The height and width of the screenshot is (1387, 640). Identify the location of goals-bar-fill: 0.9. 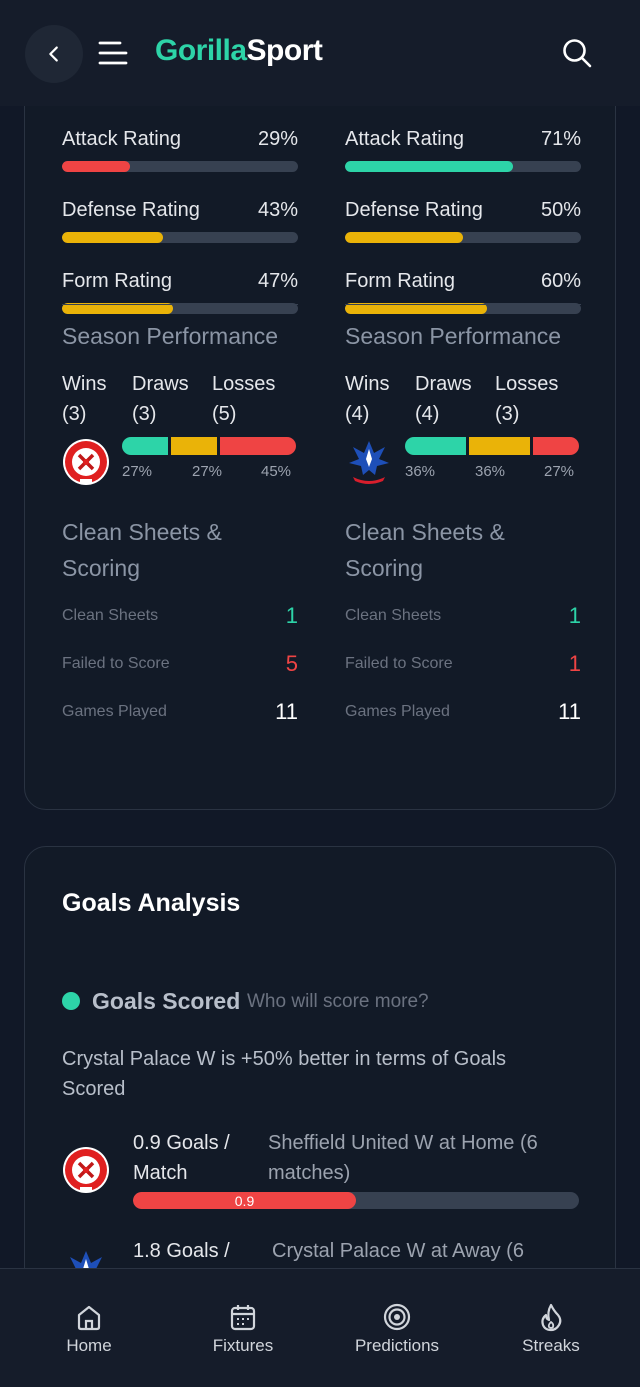
(244, 1200).